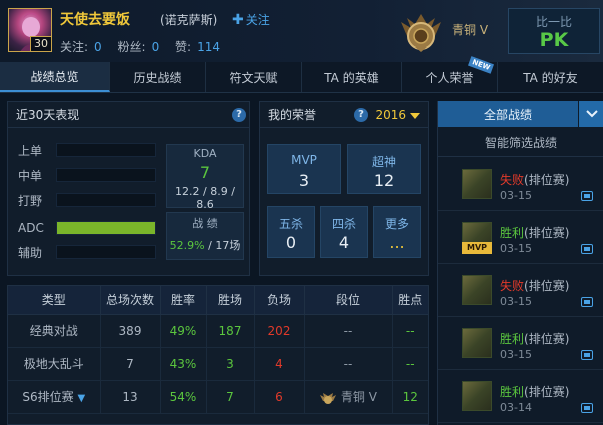 The width and height of the screenshot is (603, 425). What do you see at coordinates (254, 77) in the screenshot?
I see `tab-runes: 符文天赋` at bounding box center [254, 77].